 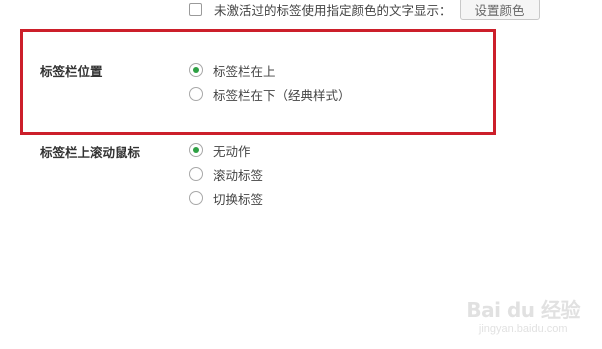 What do you see at coordinates (499, 10) in the screenshot?
I see `set-color-button: 设置颜色` at bounding box center [499, 10].